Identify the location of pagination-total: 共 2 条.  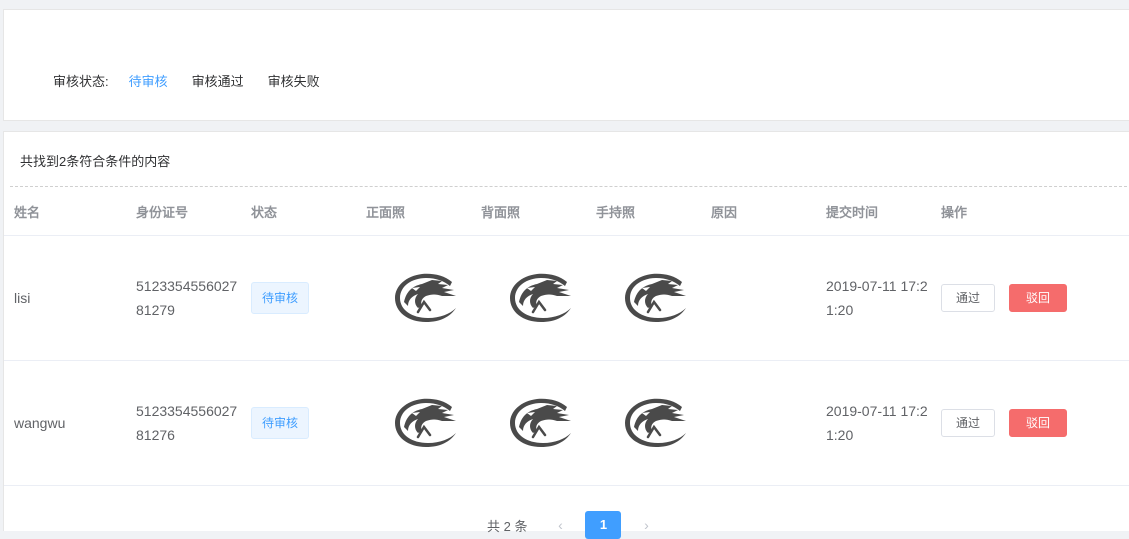
(507, 526).